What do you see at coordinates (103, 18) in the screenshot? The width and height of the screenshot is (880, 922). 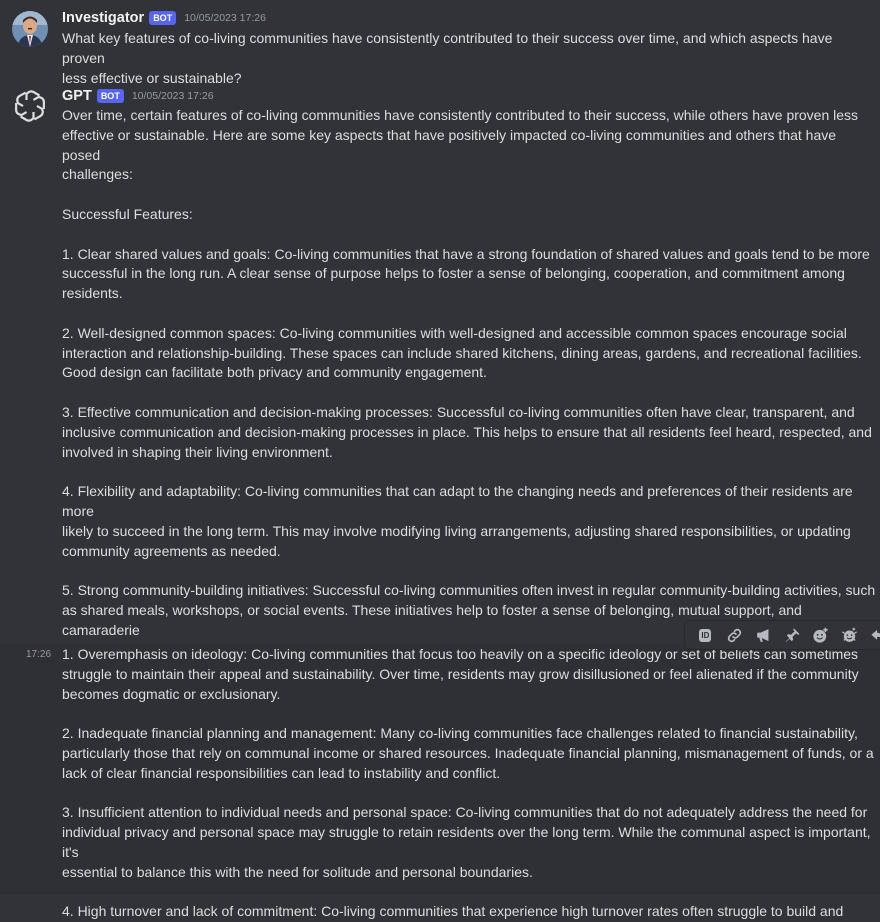 I see `author-name: Investigator` at bounding box center [103, 18].